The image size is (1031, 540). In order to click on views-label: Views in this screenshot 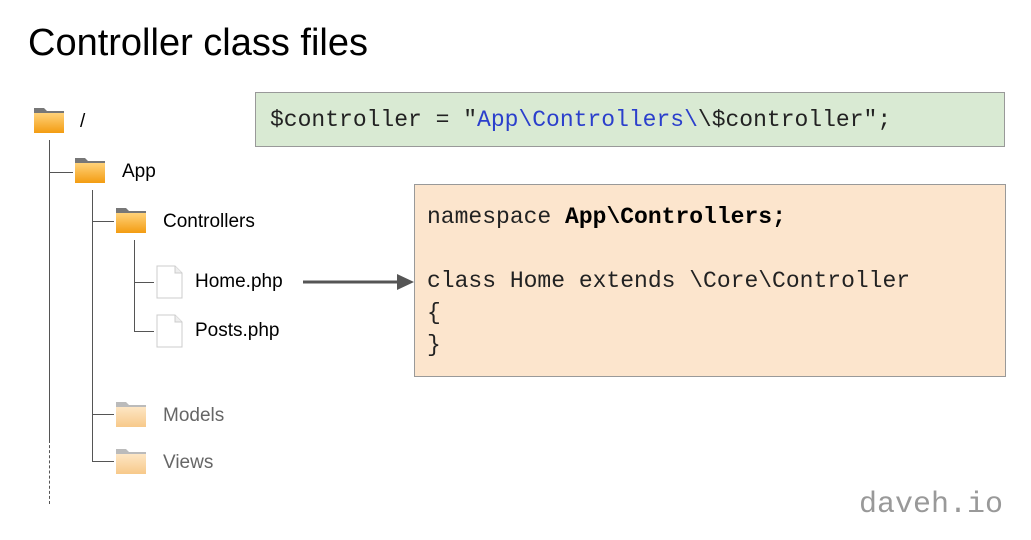, I will do `click(188, 463)`.